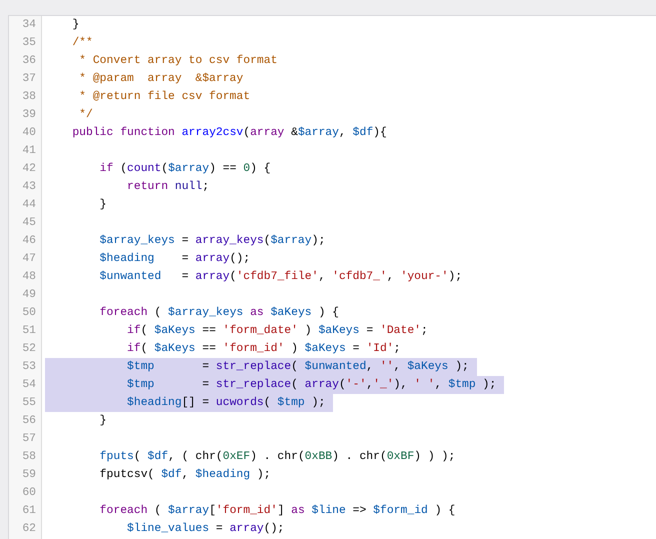 The width and height of the screenshot is (656, 539). What do you see at coordinates (29, 115) in the screenshot?
I see `line-number: 39` at bounding box center [29, 115].